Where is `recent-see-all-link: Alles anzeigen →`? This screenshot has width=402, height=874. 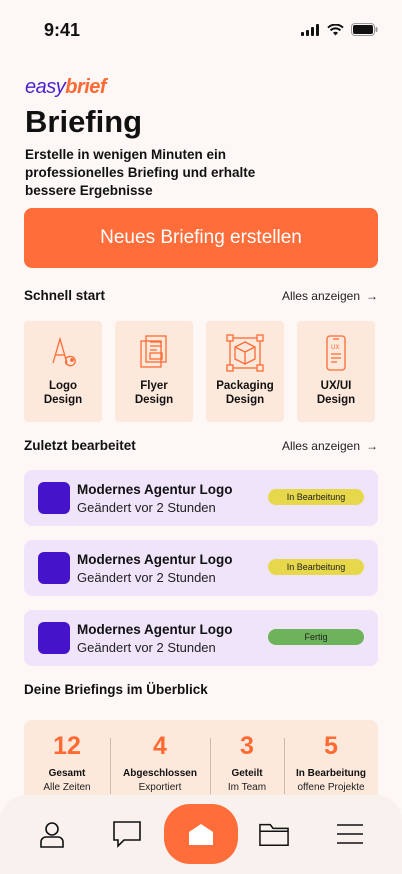 recent-see-all-link: Alles anzeigen → is located at coordinates (330, 446).